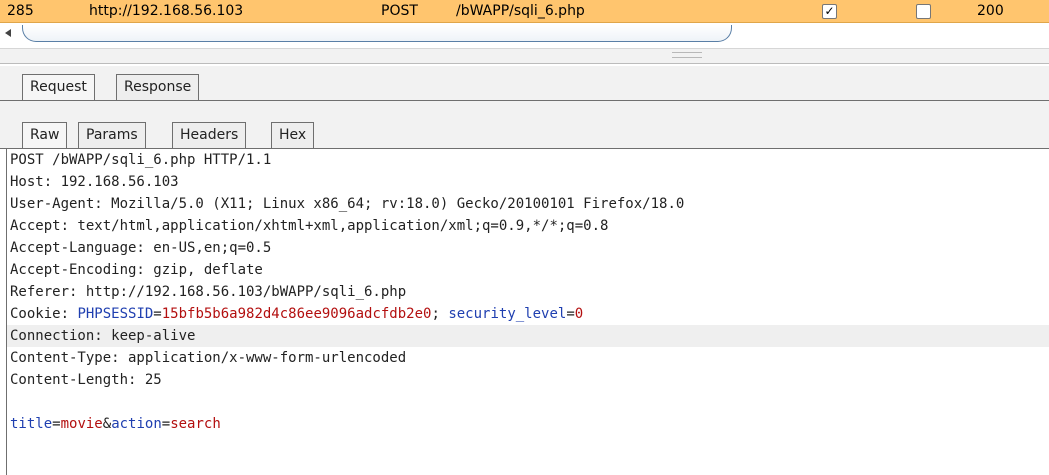 The image size is (1049, 475). Describe the element at coordinates (58, 87) in the screenshot. I see `tab-request: Request` at that location.